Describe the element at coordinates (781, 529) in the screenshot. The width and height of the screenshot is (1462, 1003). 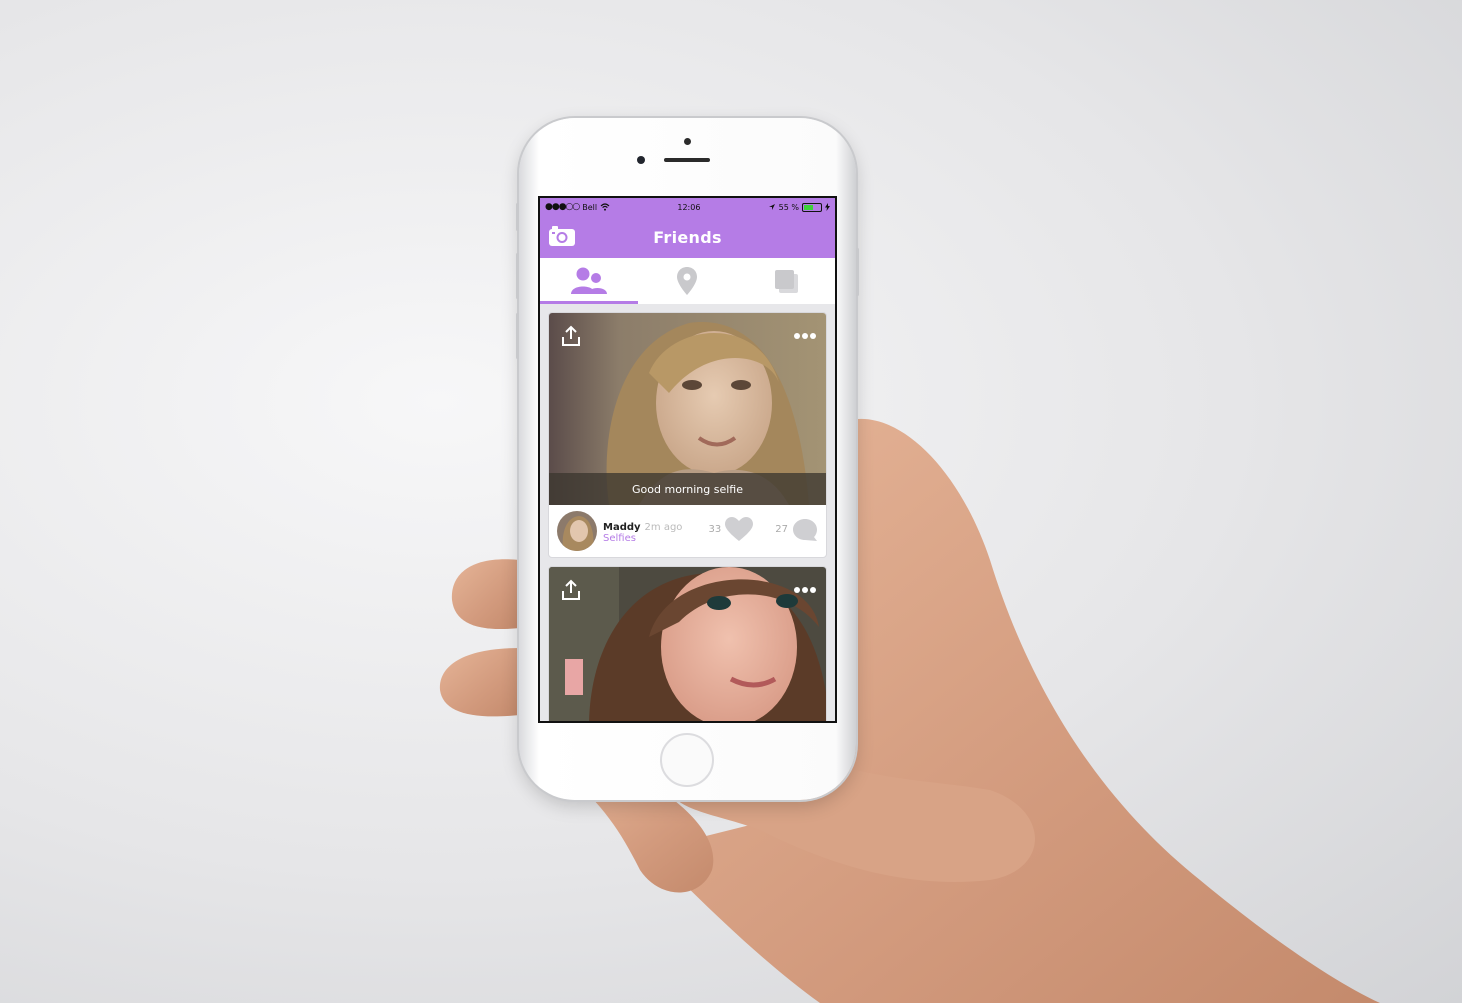
I see `comment-count: 27` at that location.